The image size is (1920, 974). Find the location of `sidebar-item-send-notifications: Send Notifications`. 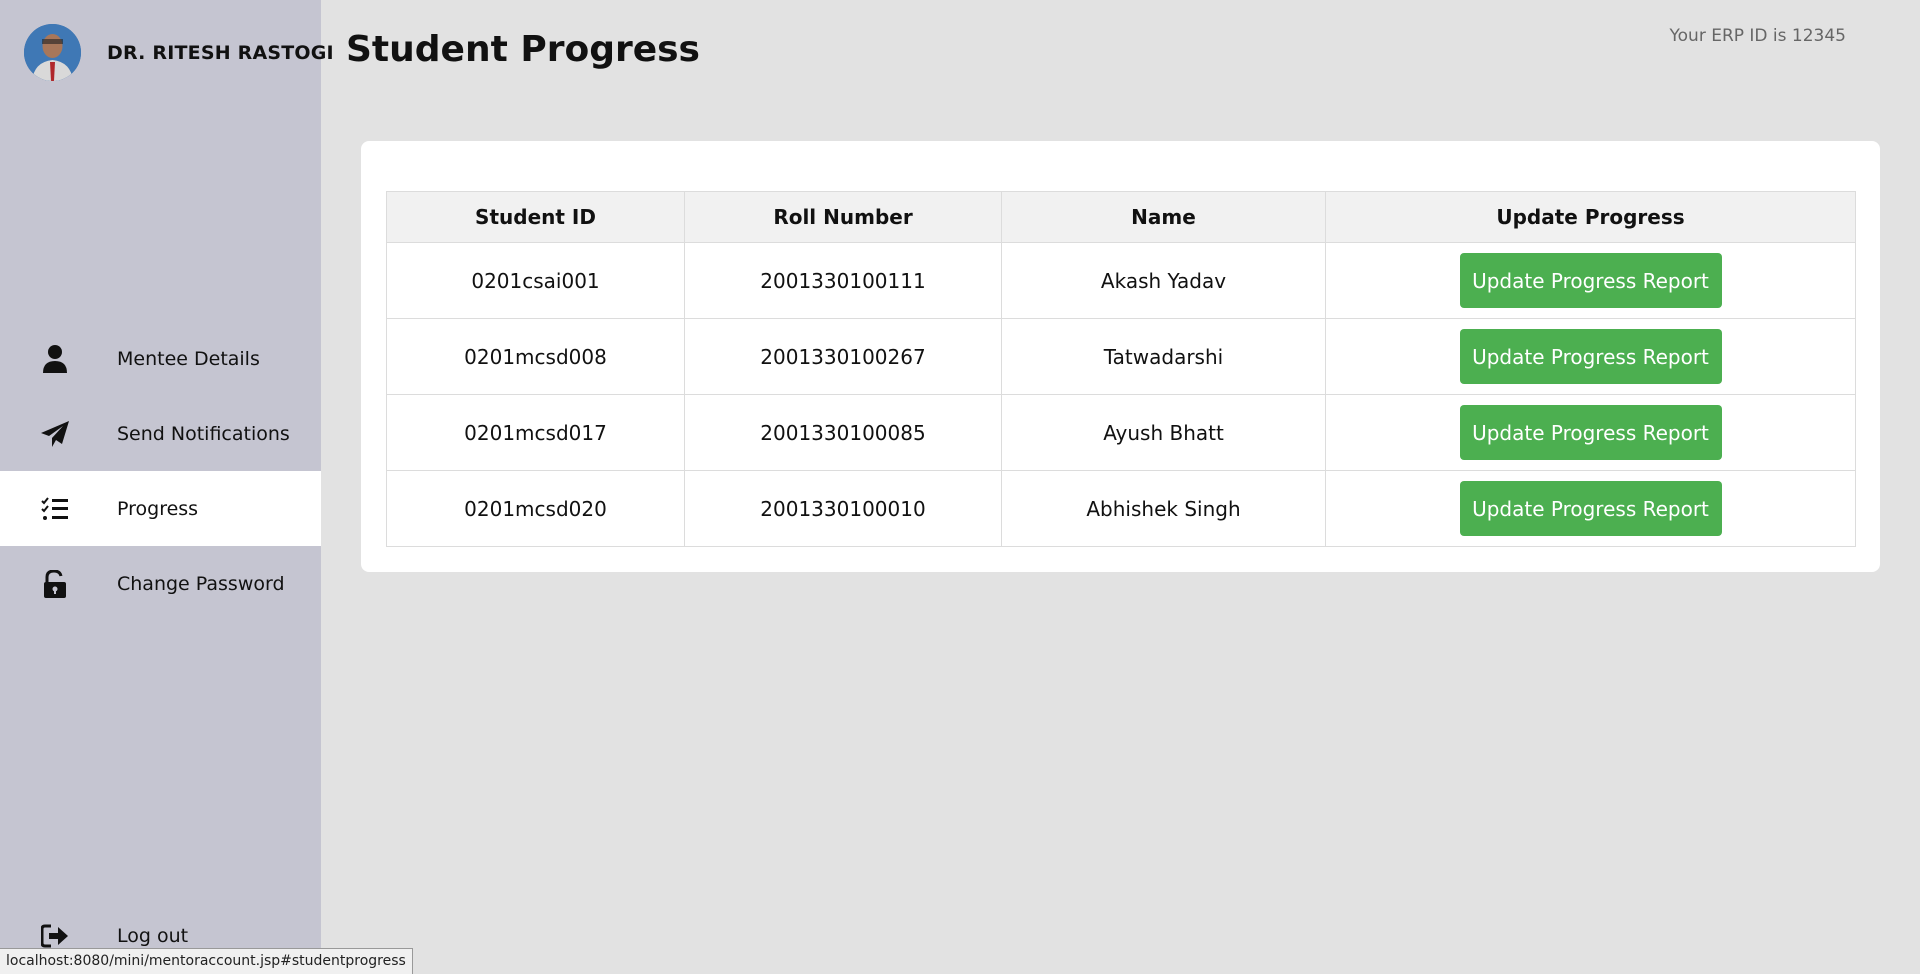

sidebar-item-send-notifications: Send Notifications is located at coordinates (160, 433).